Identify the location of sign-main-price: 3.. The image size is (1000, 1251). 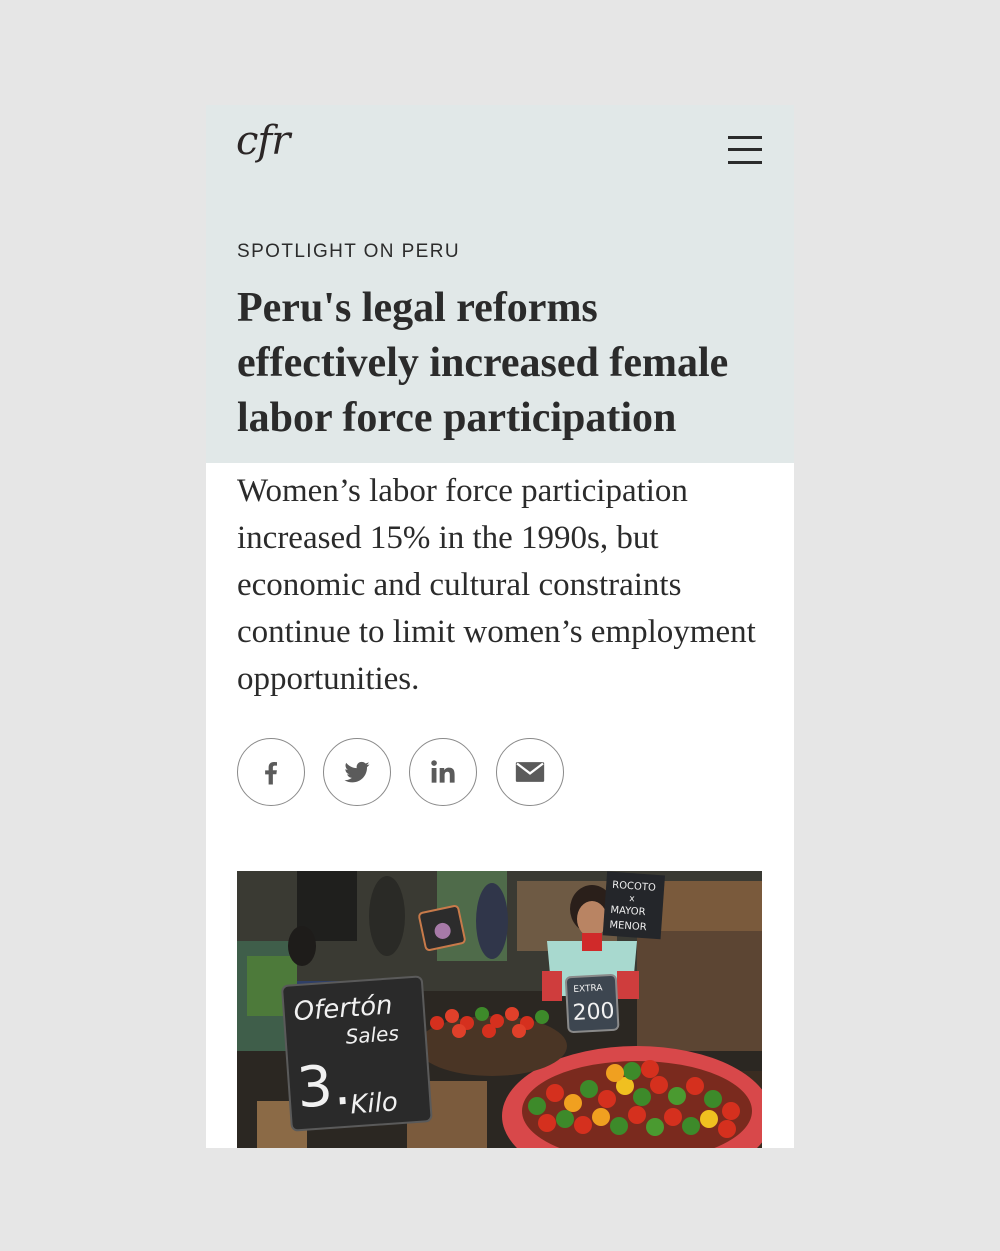
(324, 1087).